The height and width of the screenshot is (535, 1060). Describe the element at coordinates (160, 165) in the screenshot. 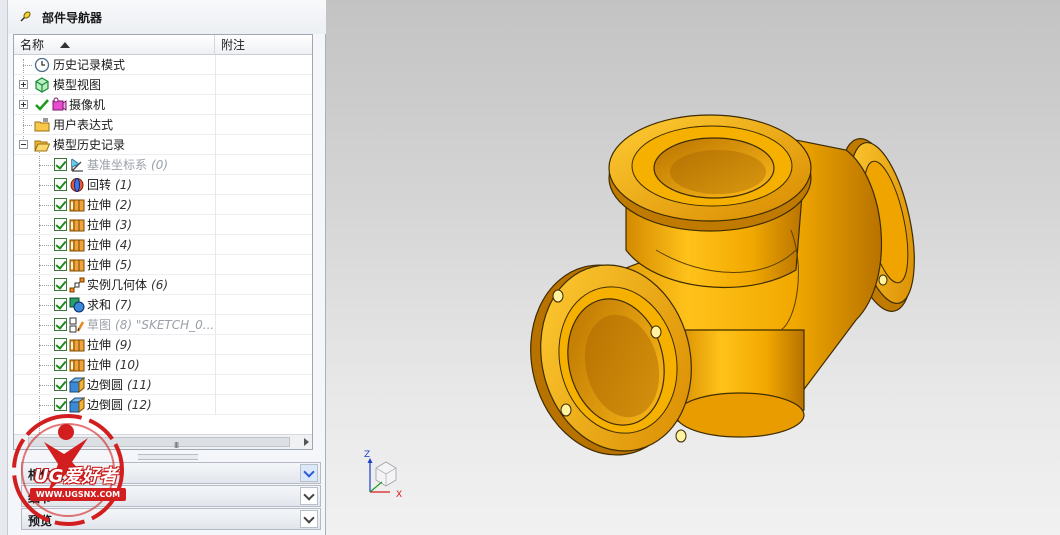

I see `feature-number: (0)` at that location.